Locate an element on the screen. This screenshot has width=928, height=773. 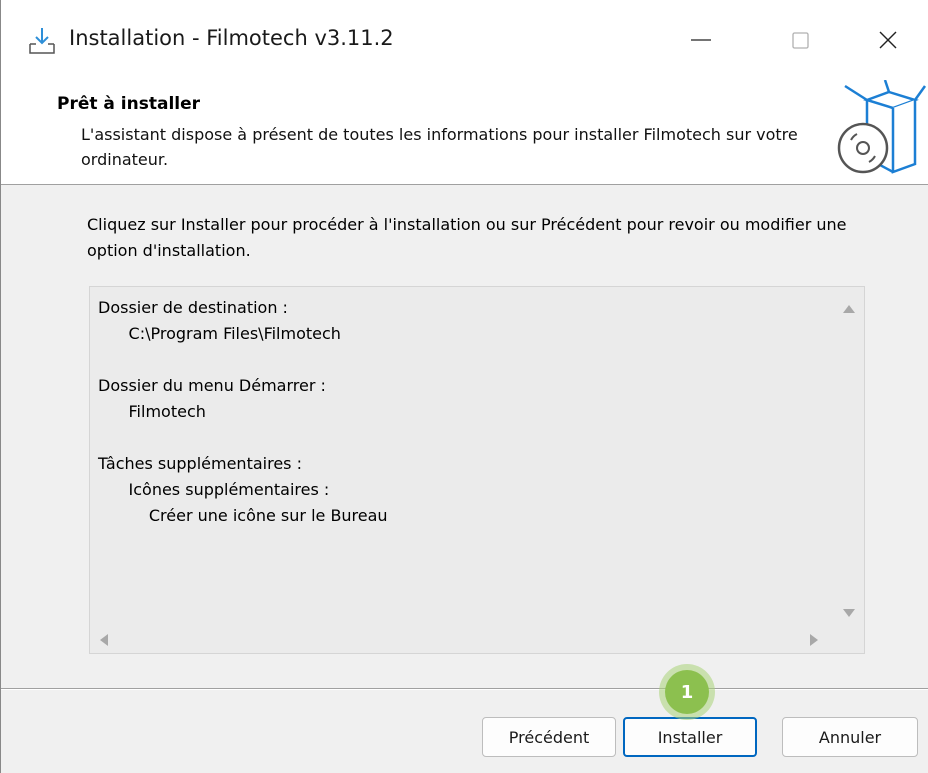
title-bar: Installation - Filmotech v3.11.2 is located at coordinates (464, 40).